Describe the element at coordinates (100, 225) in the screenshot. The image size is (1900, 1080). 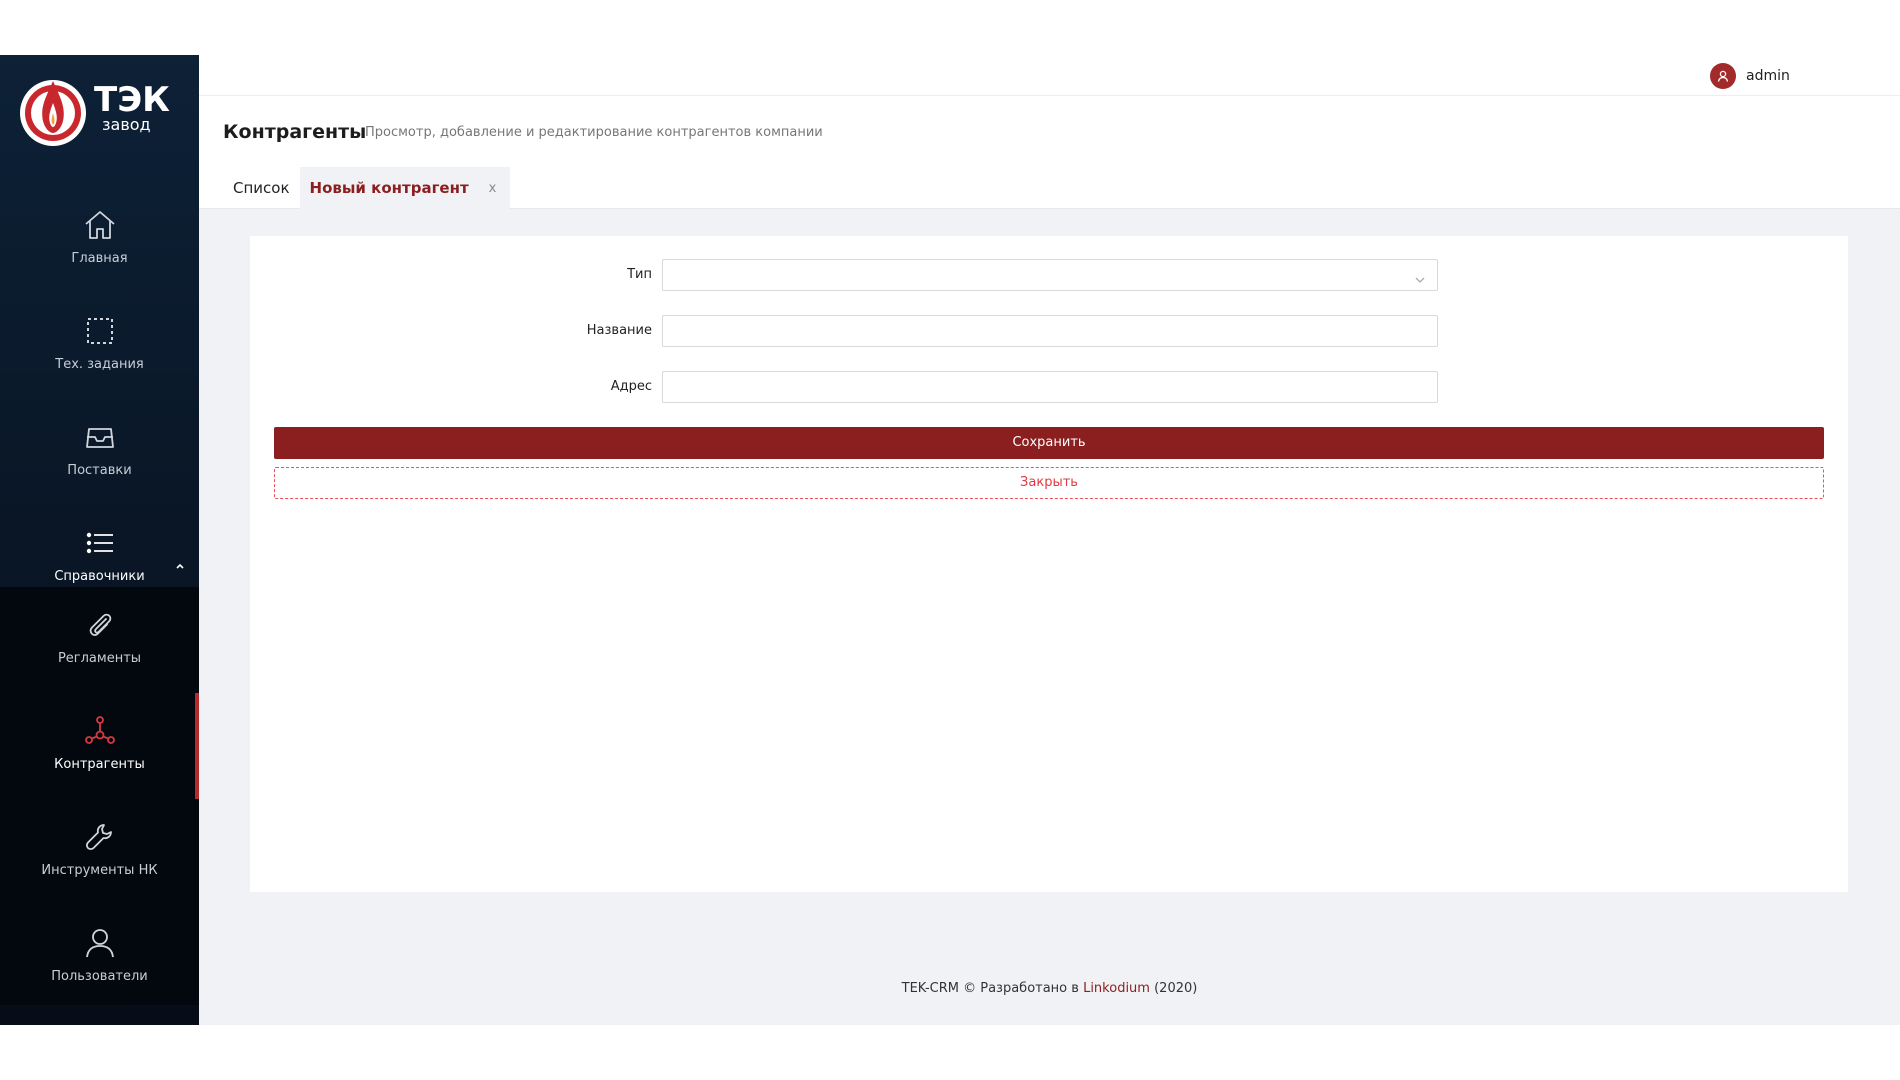
I see `home-icon` at that location.